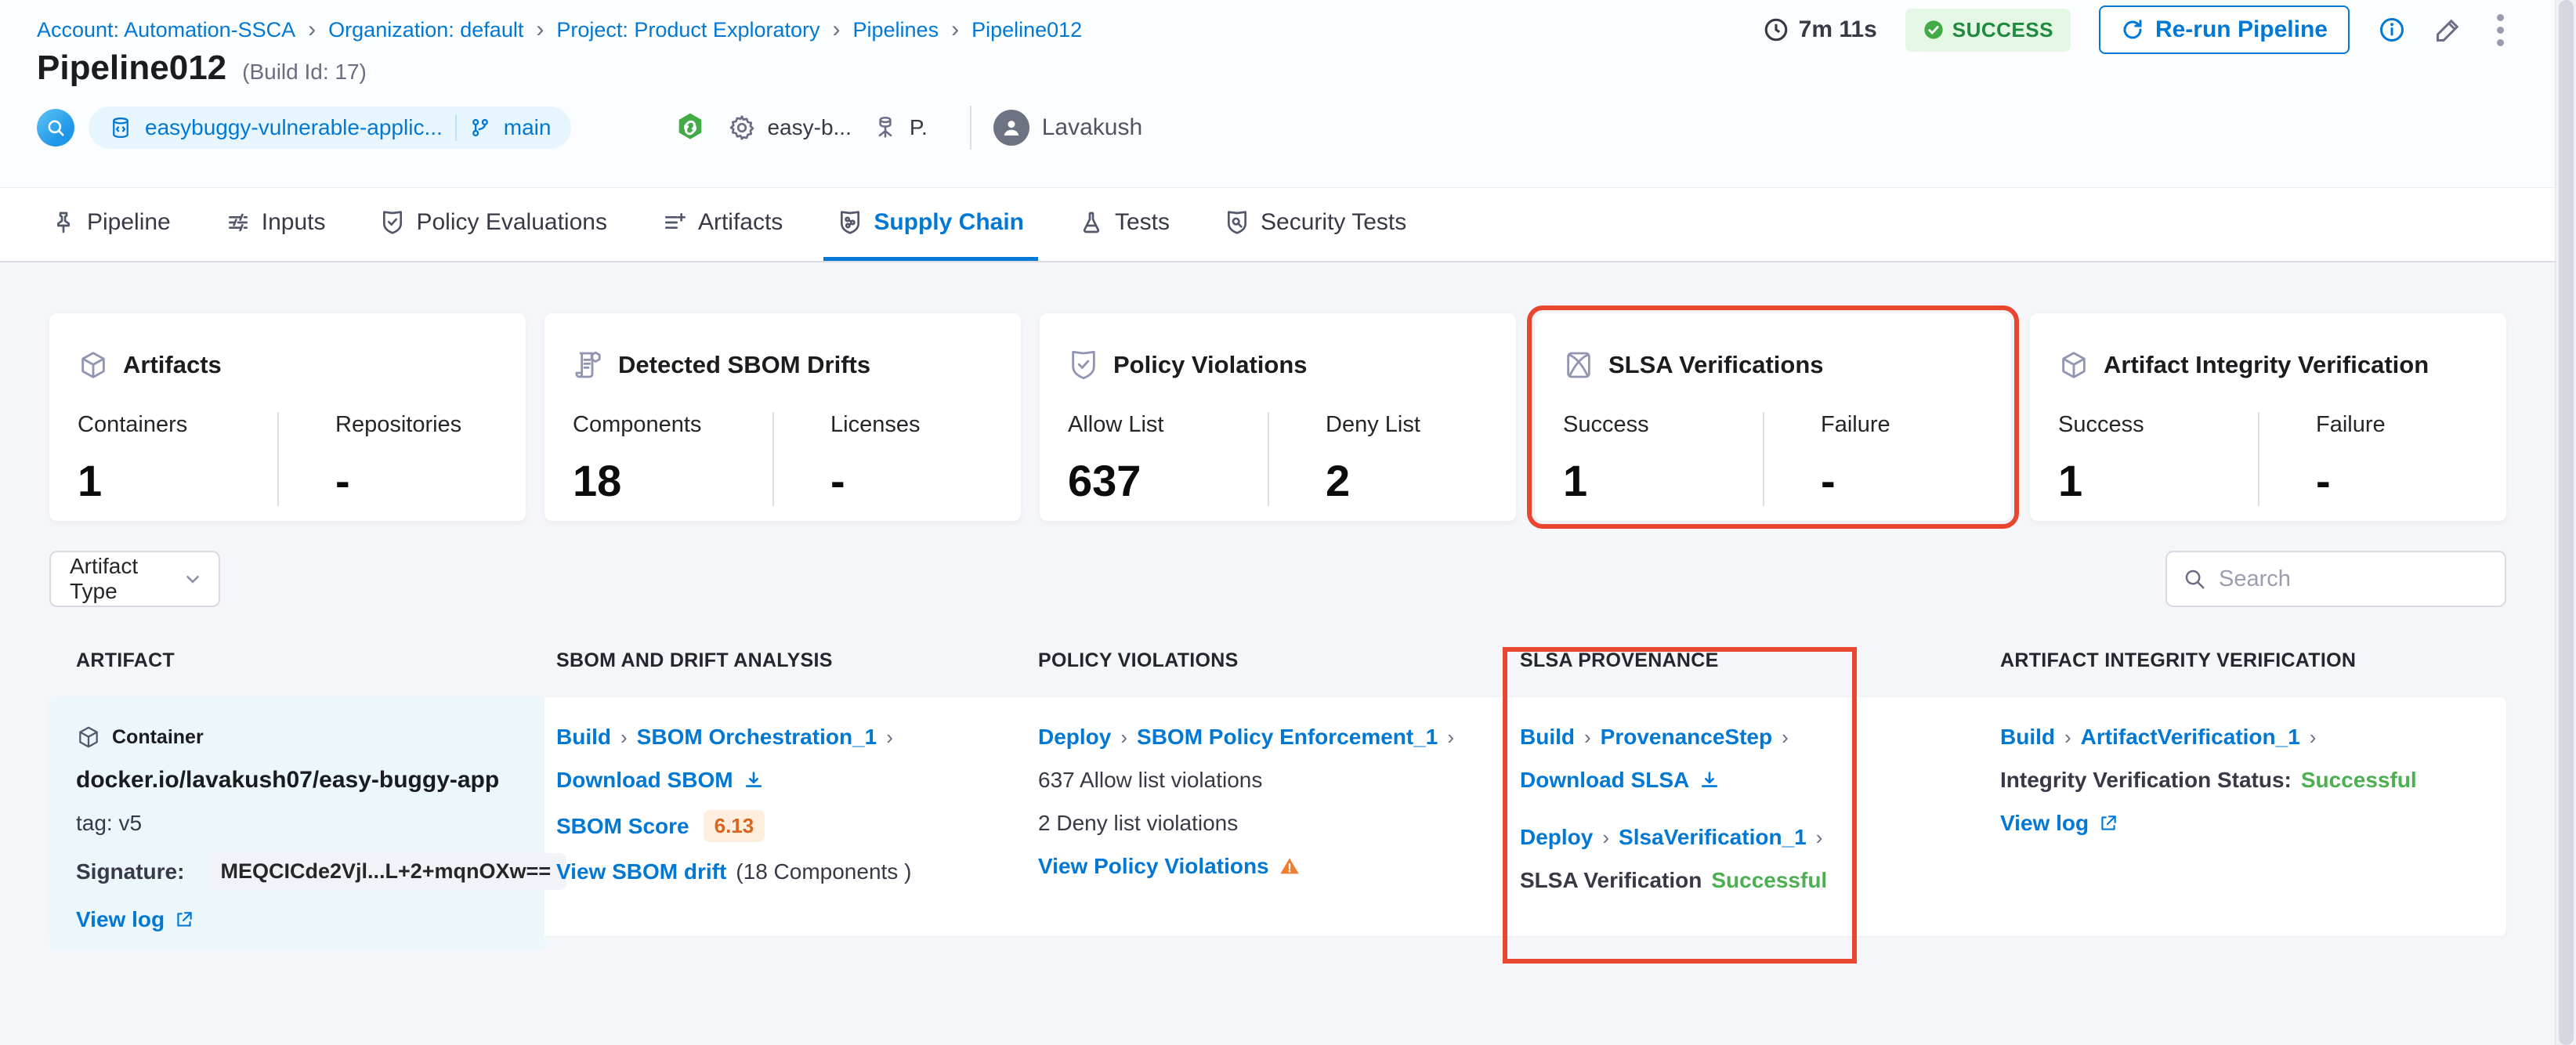  What do you see at coordinates (1334, 222) in the screenshot?
I see `tab-label: Security Tests` at bounding box center [1334, 222].